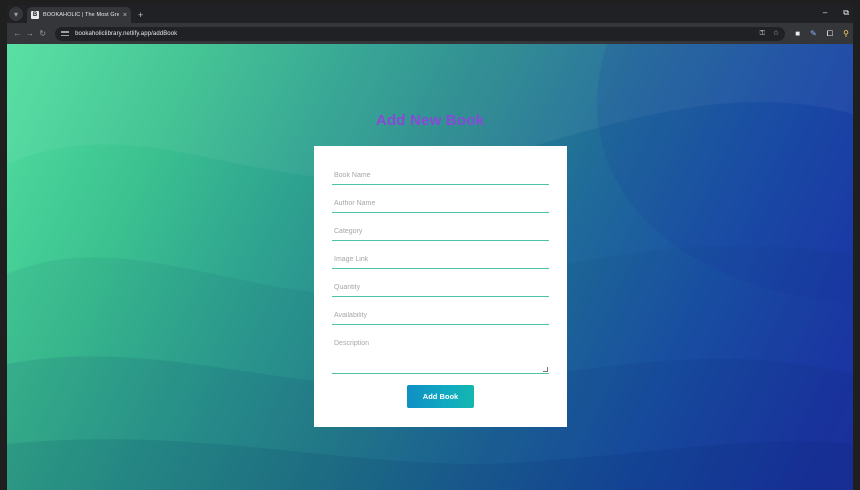 Image resolution: width=860 pixels, height=490 pixels. What do you see at coordinates (830, 33) in the screenshot?
I see `extensions-puzzle-icon: ⧠` at bounding box center [830, 33].